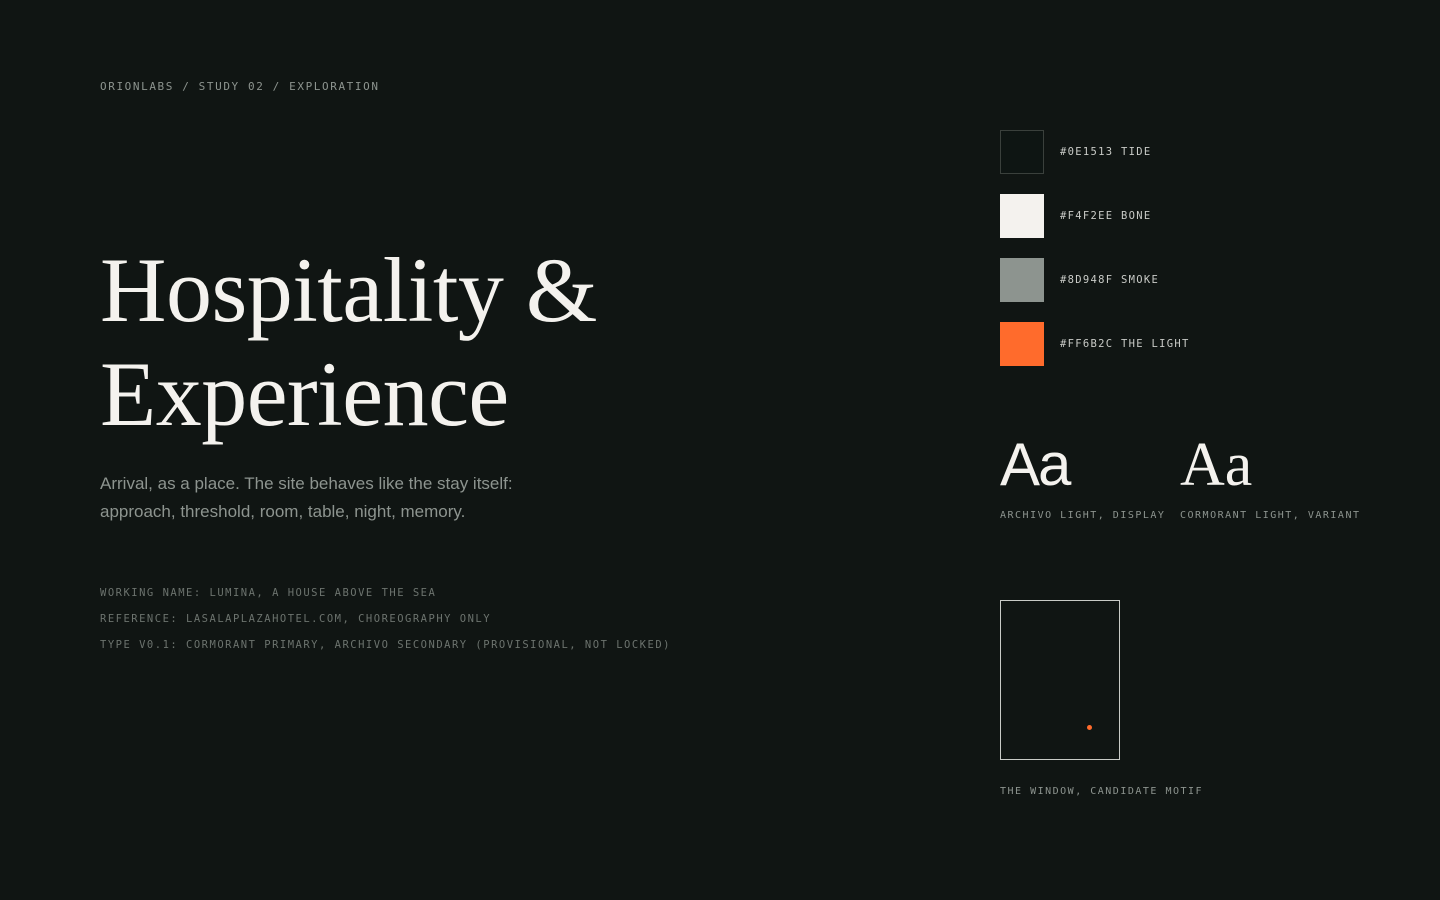 This screenshot has width=1440, height=900. What do you see at coordinates (1022, 216) in the screenshot?
I see `swatch-chip-bone` at bounding box center [1022, 216].